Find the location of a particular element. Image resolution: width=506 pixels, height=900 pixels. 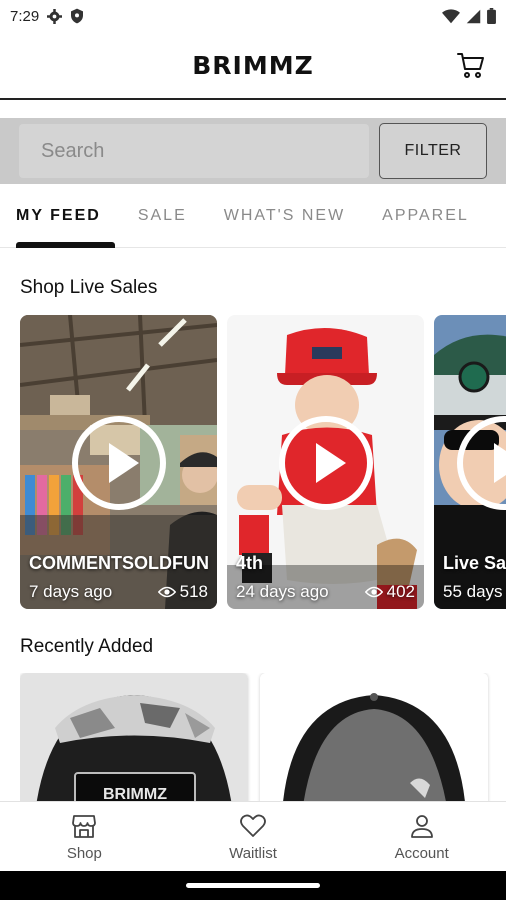

recently-added-carousel: BRIMMZ is located at coordinates (263, 737).